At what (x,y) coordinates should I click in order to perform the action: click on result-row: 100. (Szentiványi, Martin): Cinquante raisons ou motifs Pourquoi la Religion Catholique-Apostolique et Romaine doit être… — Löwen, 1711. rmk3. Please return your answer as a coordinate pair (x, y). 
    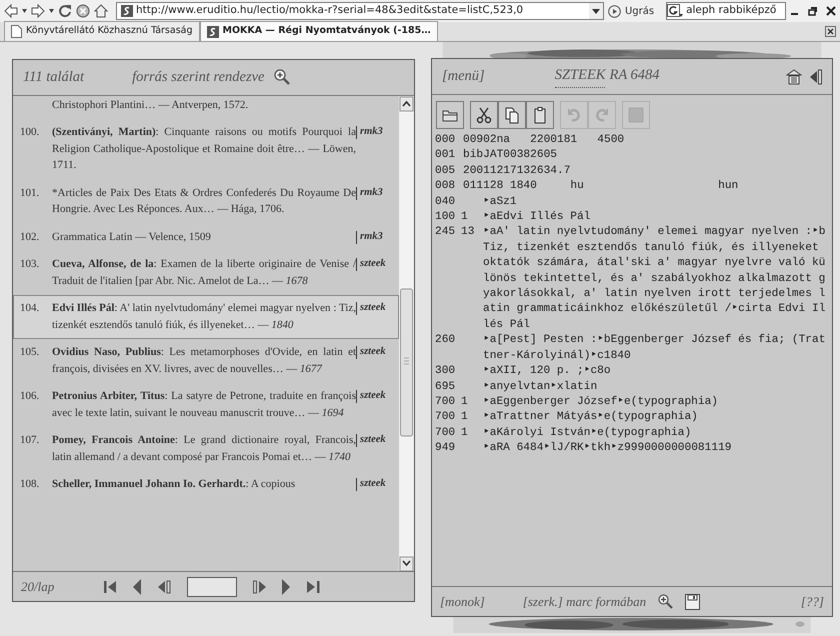
    Looking at the image, I should click on (206, 149).